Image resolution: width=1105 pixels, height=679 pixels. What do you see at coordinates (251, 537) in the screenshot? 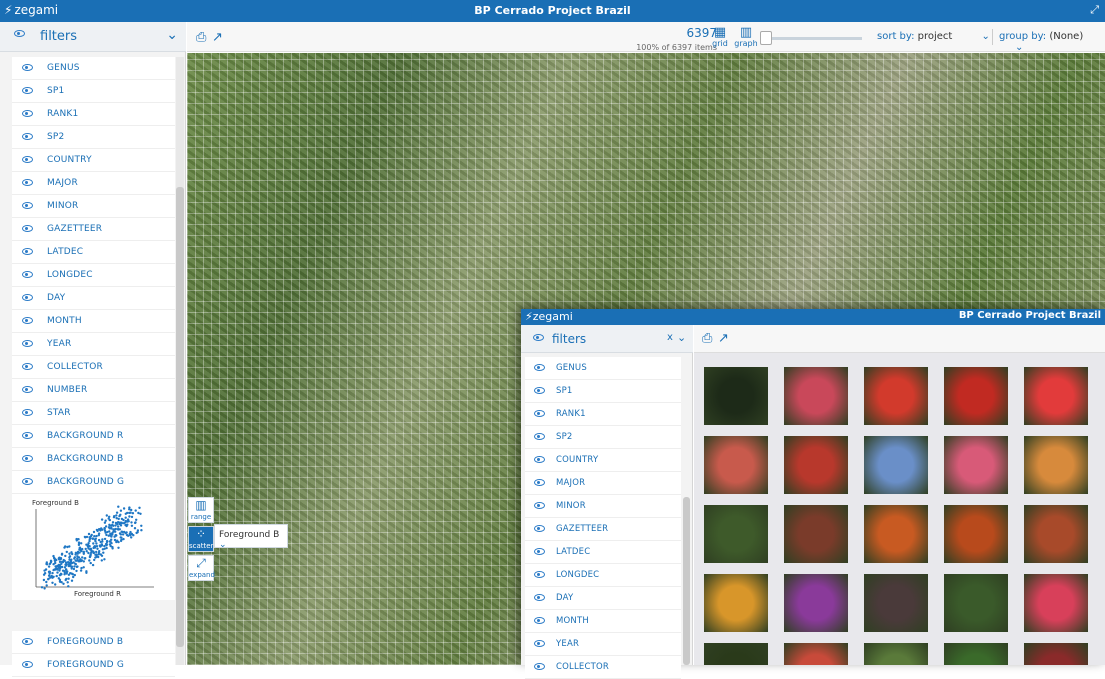
I see `scatter-axis-select: Foreground B ⌄` at bounding box center [251, 537].